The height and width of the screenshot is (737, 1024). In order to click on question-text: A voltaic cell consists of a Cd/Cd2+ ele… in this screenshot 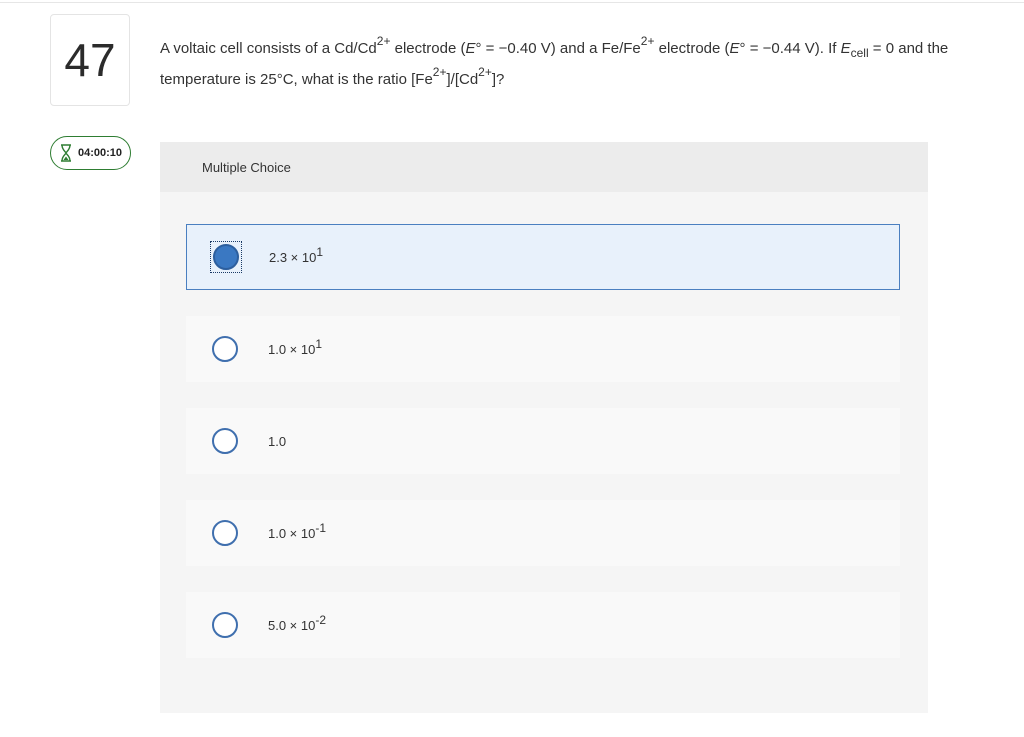, I will do `click(554, 61)`.